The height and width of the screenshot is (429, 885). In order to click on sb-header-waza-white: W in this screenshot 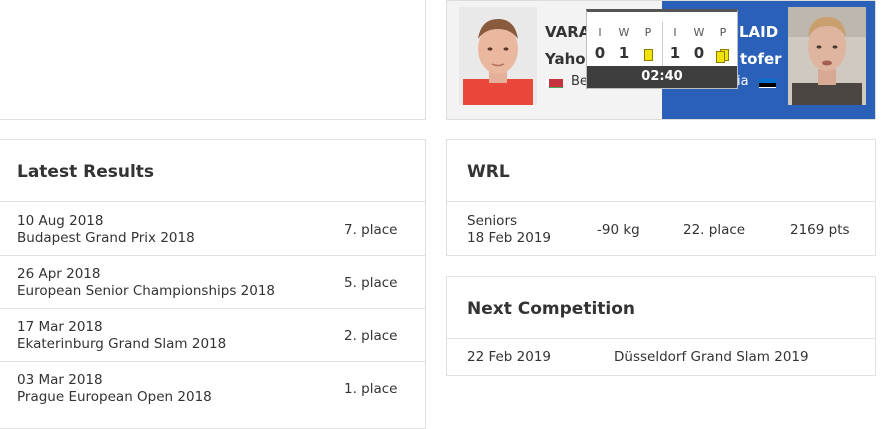, I will do `click(624, 32)`.